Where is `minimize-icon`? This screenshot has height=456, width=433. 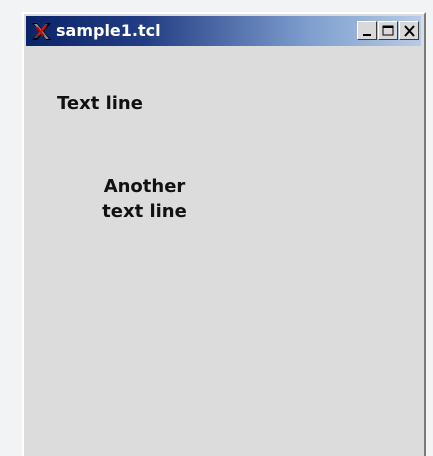
minimize-icon is located at coordinates (367, 35).